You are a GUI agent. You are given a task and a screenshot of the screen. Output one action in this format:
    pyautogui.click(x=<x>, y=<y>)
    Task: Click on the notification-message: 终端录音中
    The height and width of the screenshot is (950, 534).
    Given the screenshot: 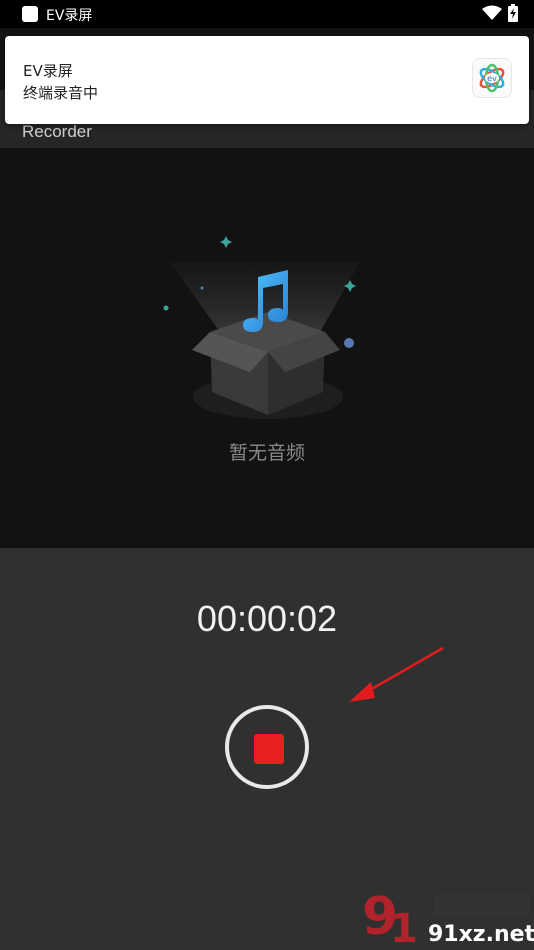 What is the action you would take?
    pyautogui.click(x=61, y=93)
    